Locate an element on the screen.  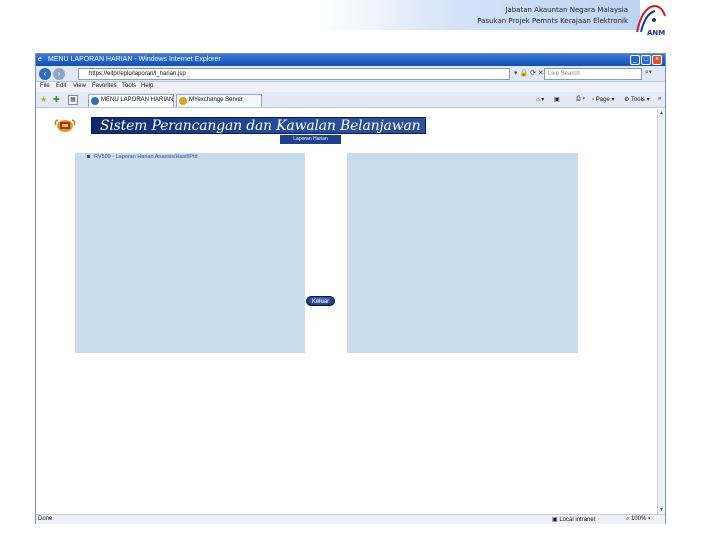
forward-button: › is located at coordinates (59, 74).